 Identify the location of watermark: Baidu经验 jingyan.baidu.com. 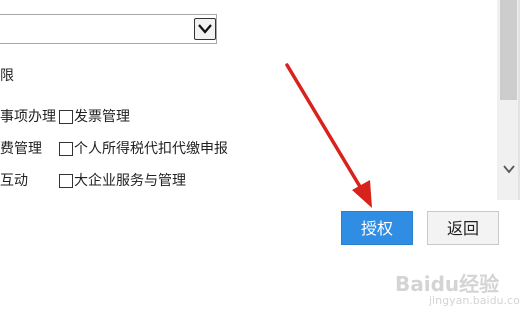
(457, 290).